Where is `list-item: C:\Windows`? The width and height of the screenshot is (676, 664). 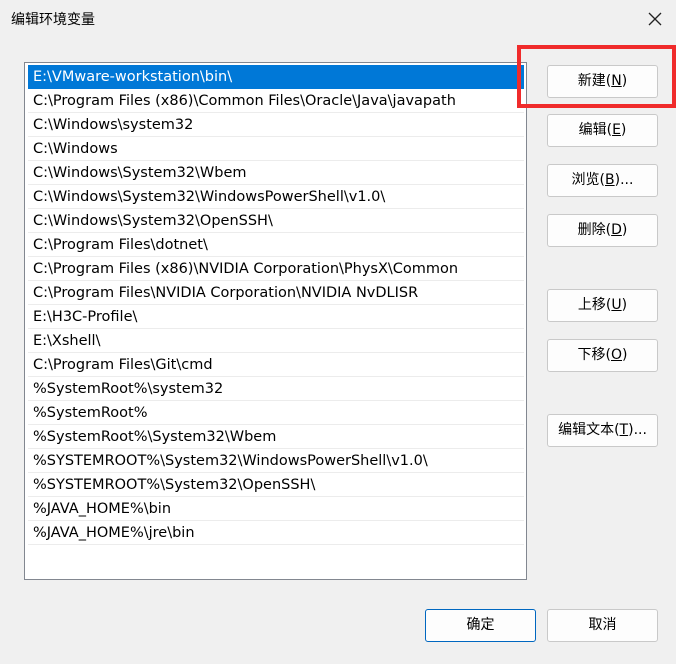
list-item: C:\Windows is located at coordinates (276, 149).